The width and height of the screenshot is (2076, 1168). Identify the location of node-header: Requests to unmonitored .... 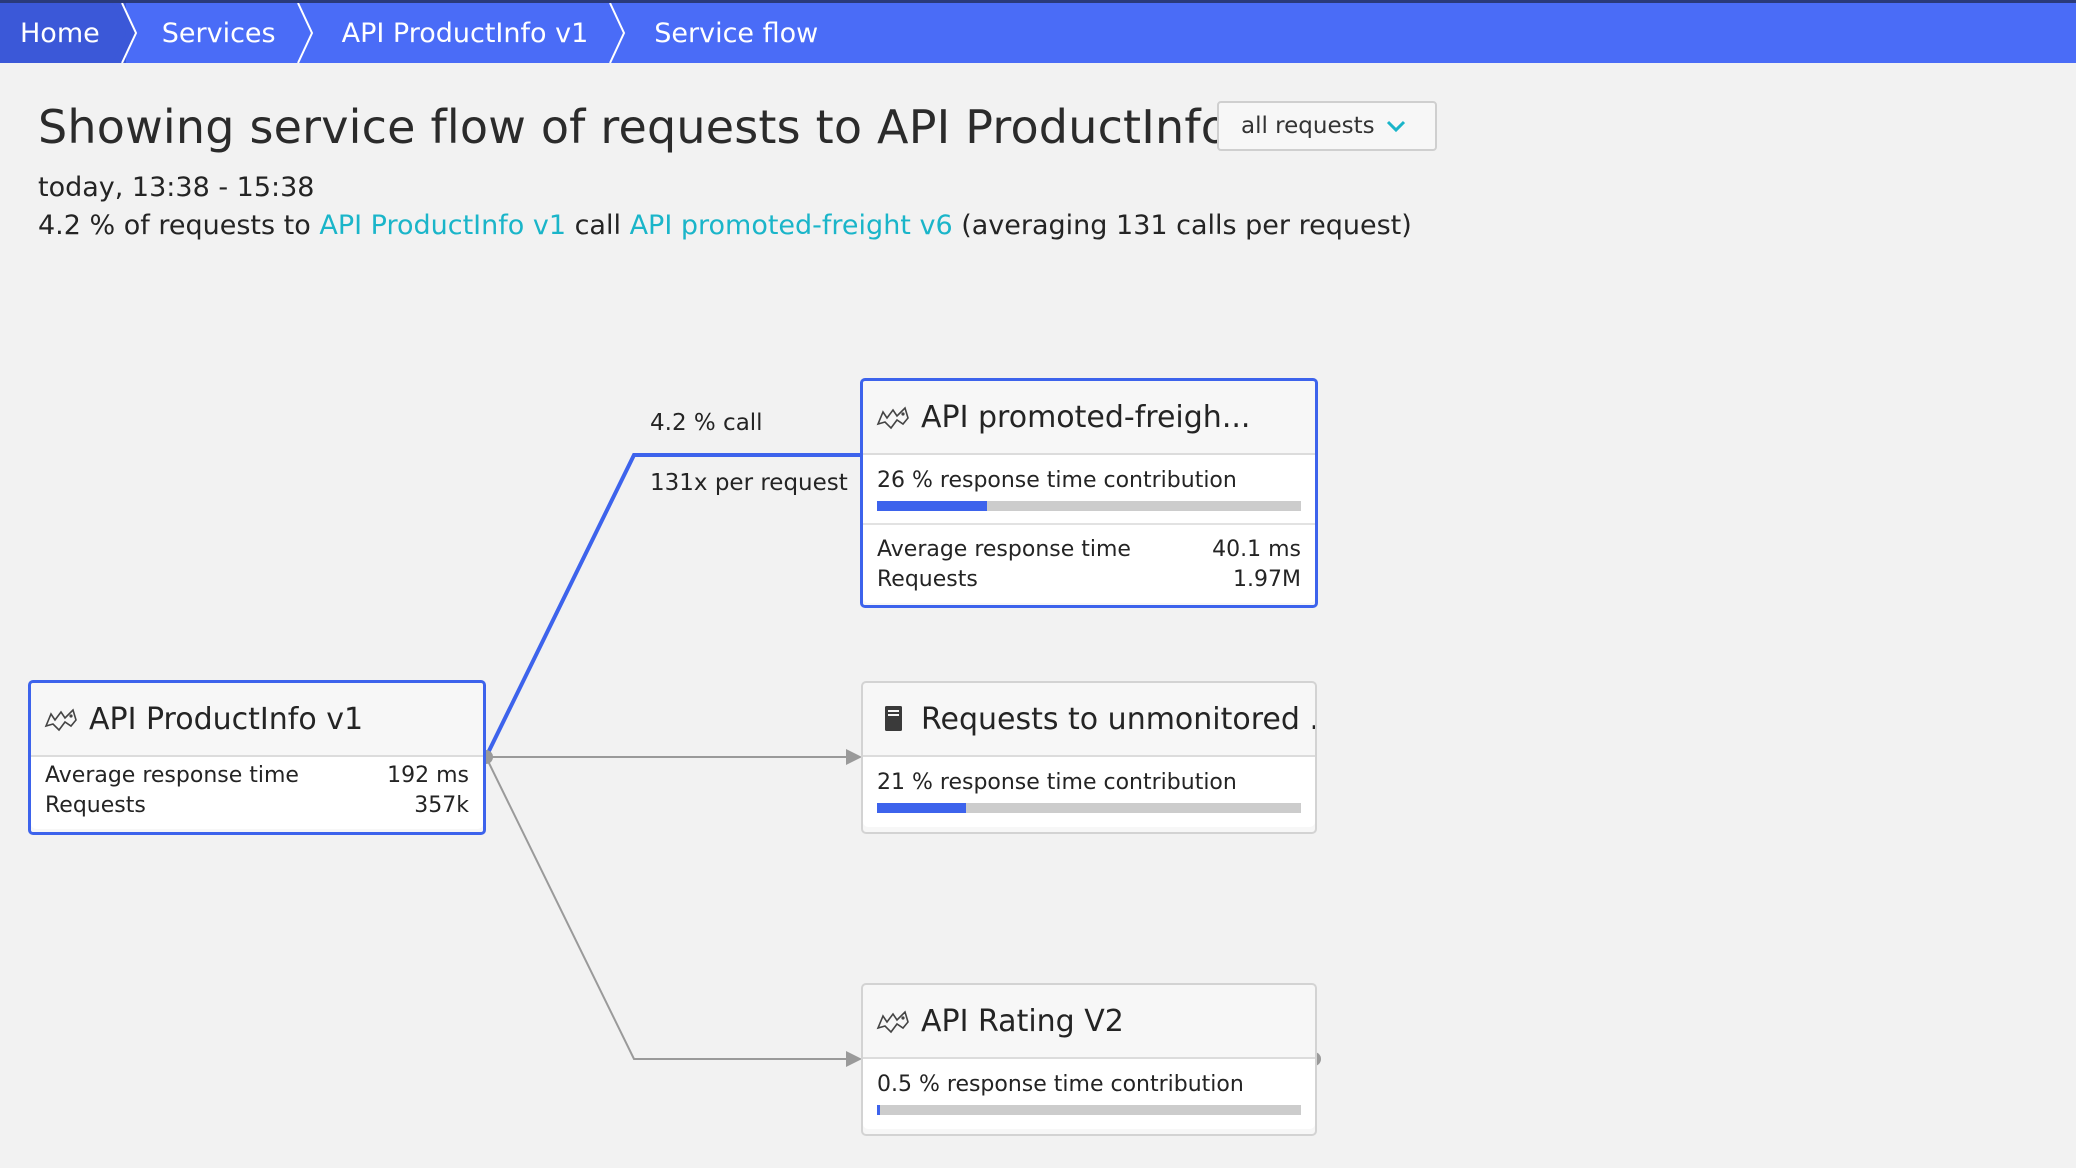
(1089, 720).